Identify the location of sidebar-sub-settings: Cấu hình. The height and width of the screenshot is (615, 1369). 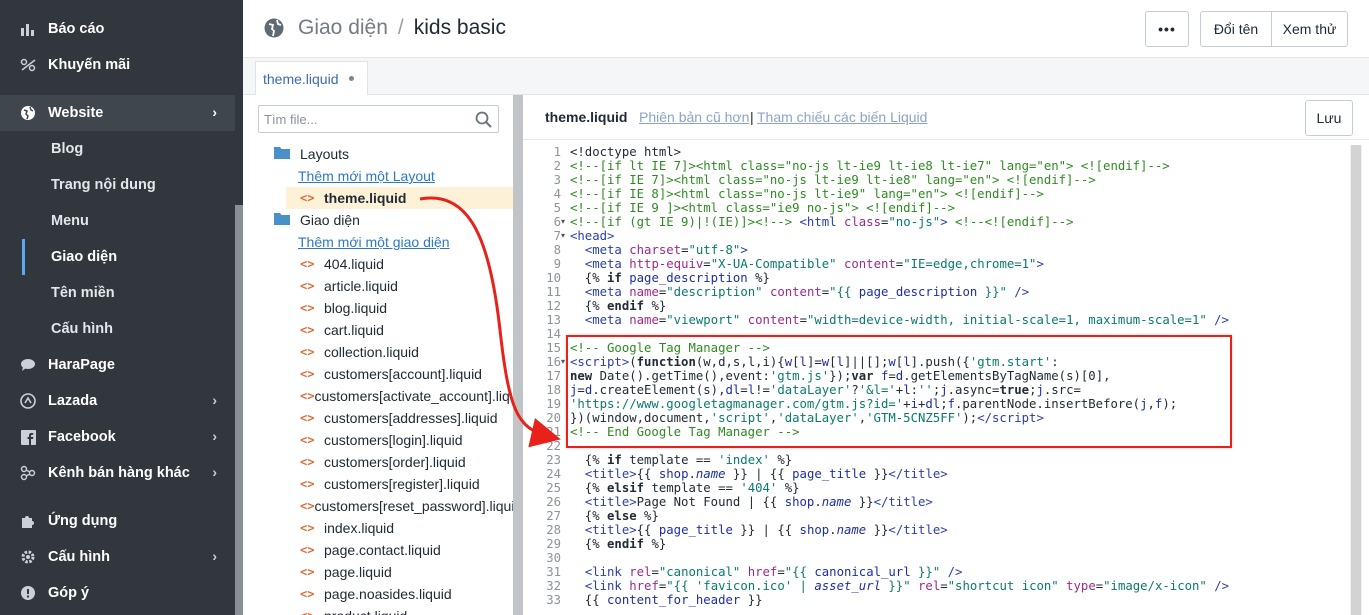
(82, 329).